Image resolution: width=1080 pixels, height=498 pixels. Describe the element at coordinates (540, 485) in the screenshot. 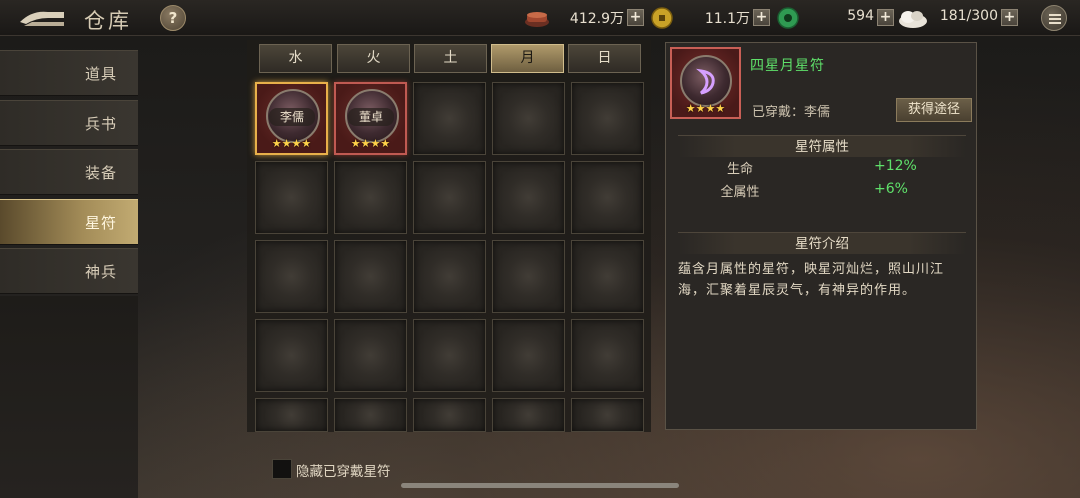

I see `home-indicator-bar` at that location.